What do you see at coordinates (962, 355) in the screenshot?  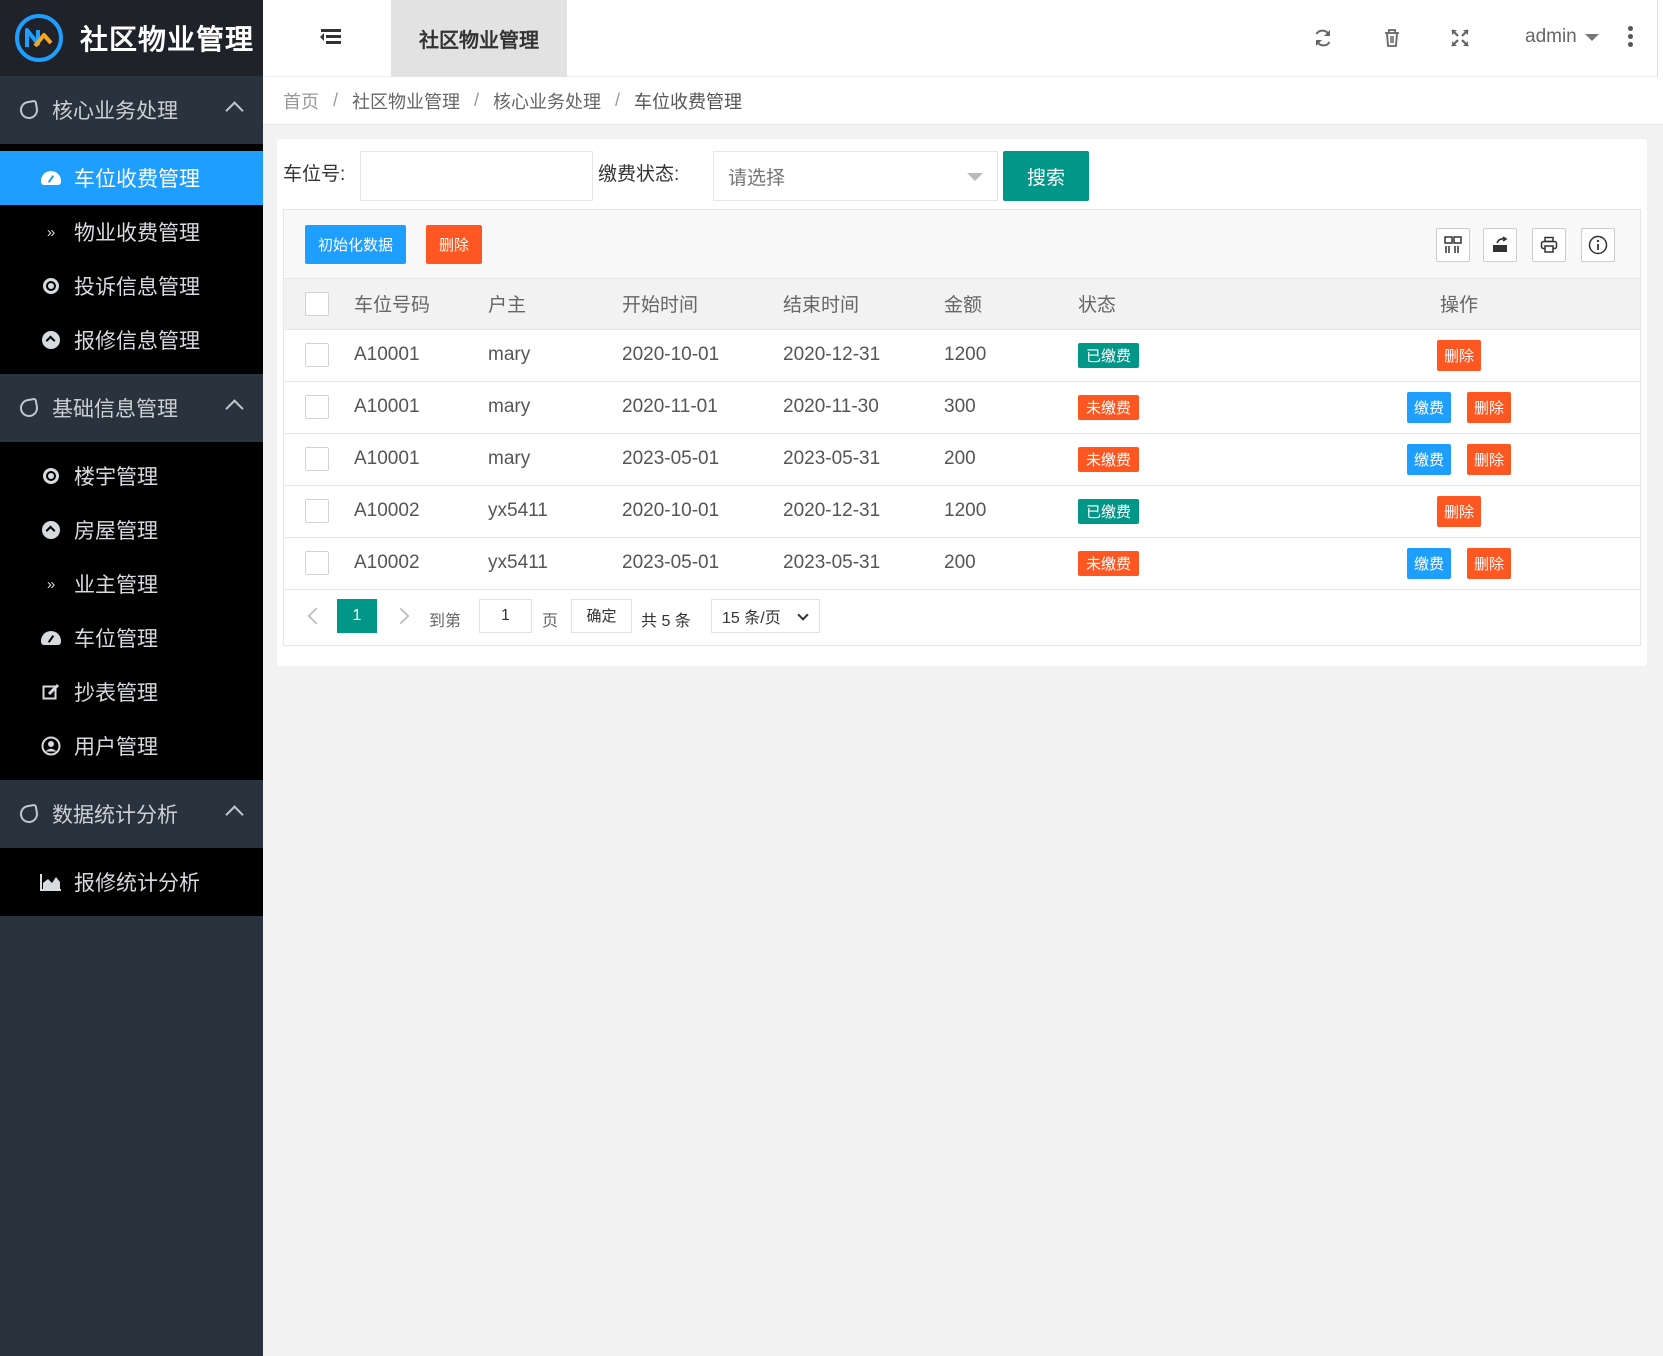 I see `table-row: A10001 mary 2020-10-01 2020-12-31 1200 已缴费 删除` at bounding box center [962, 355].